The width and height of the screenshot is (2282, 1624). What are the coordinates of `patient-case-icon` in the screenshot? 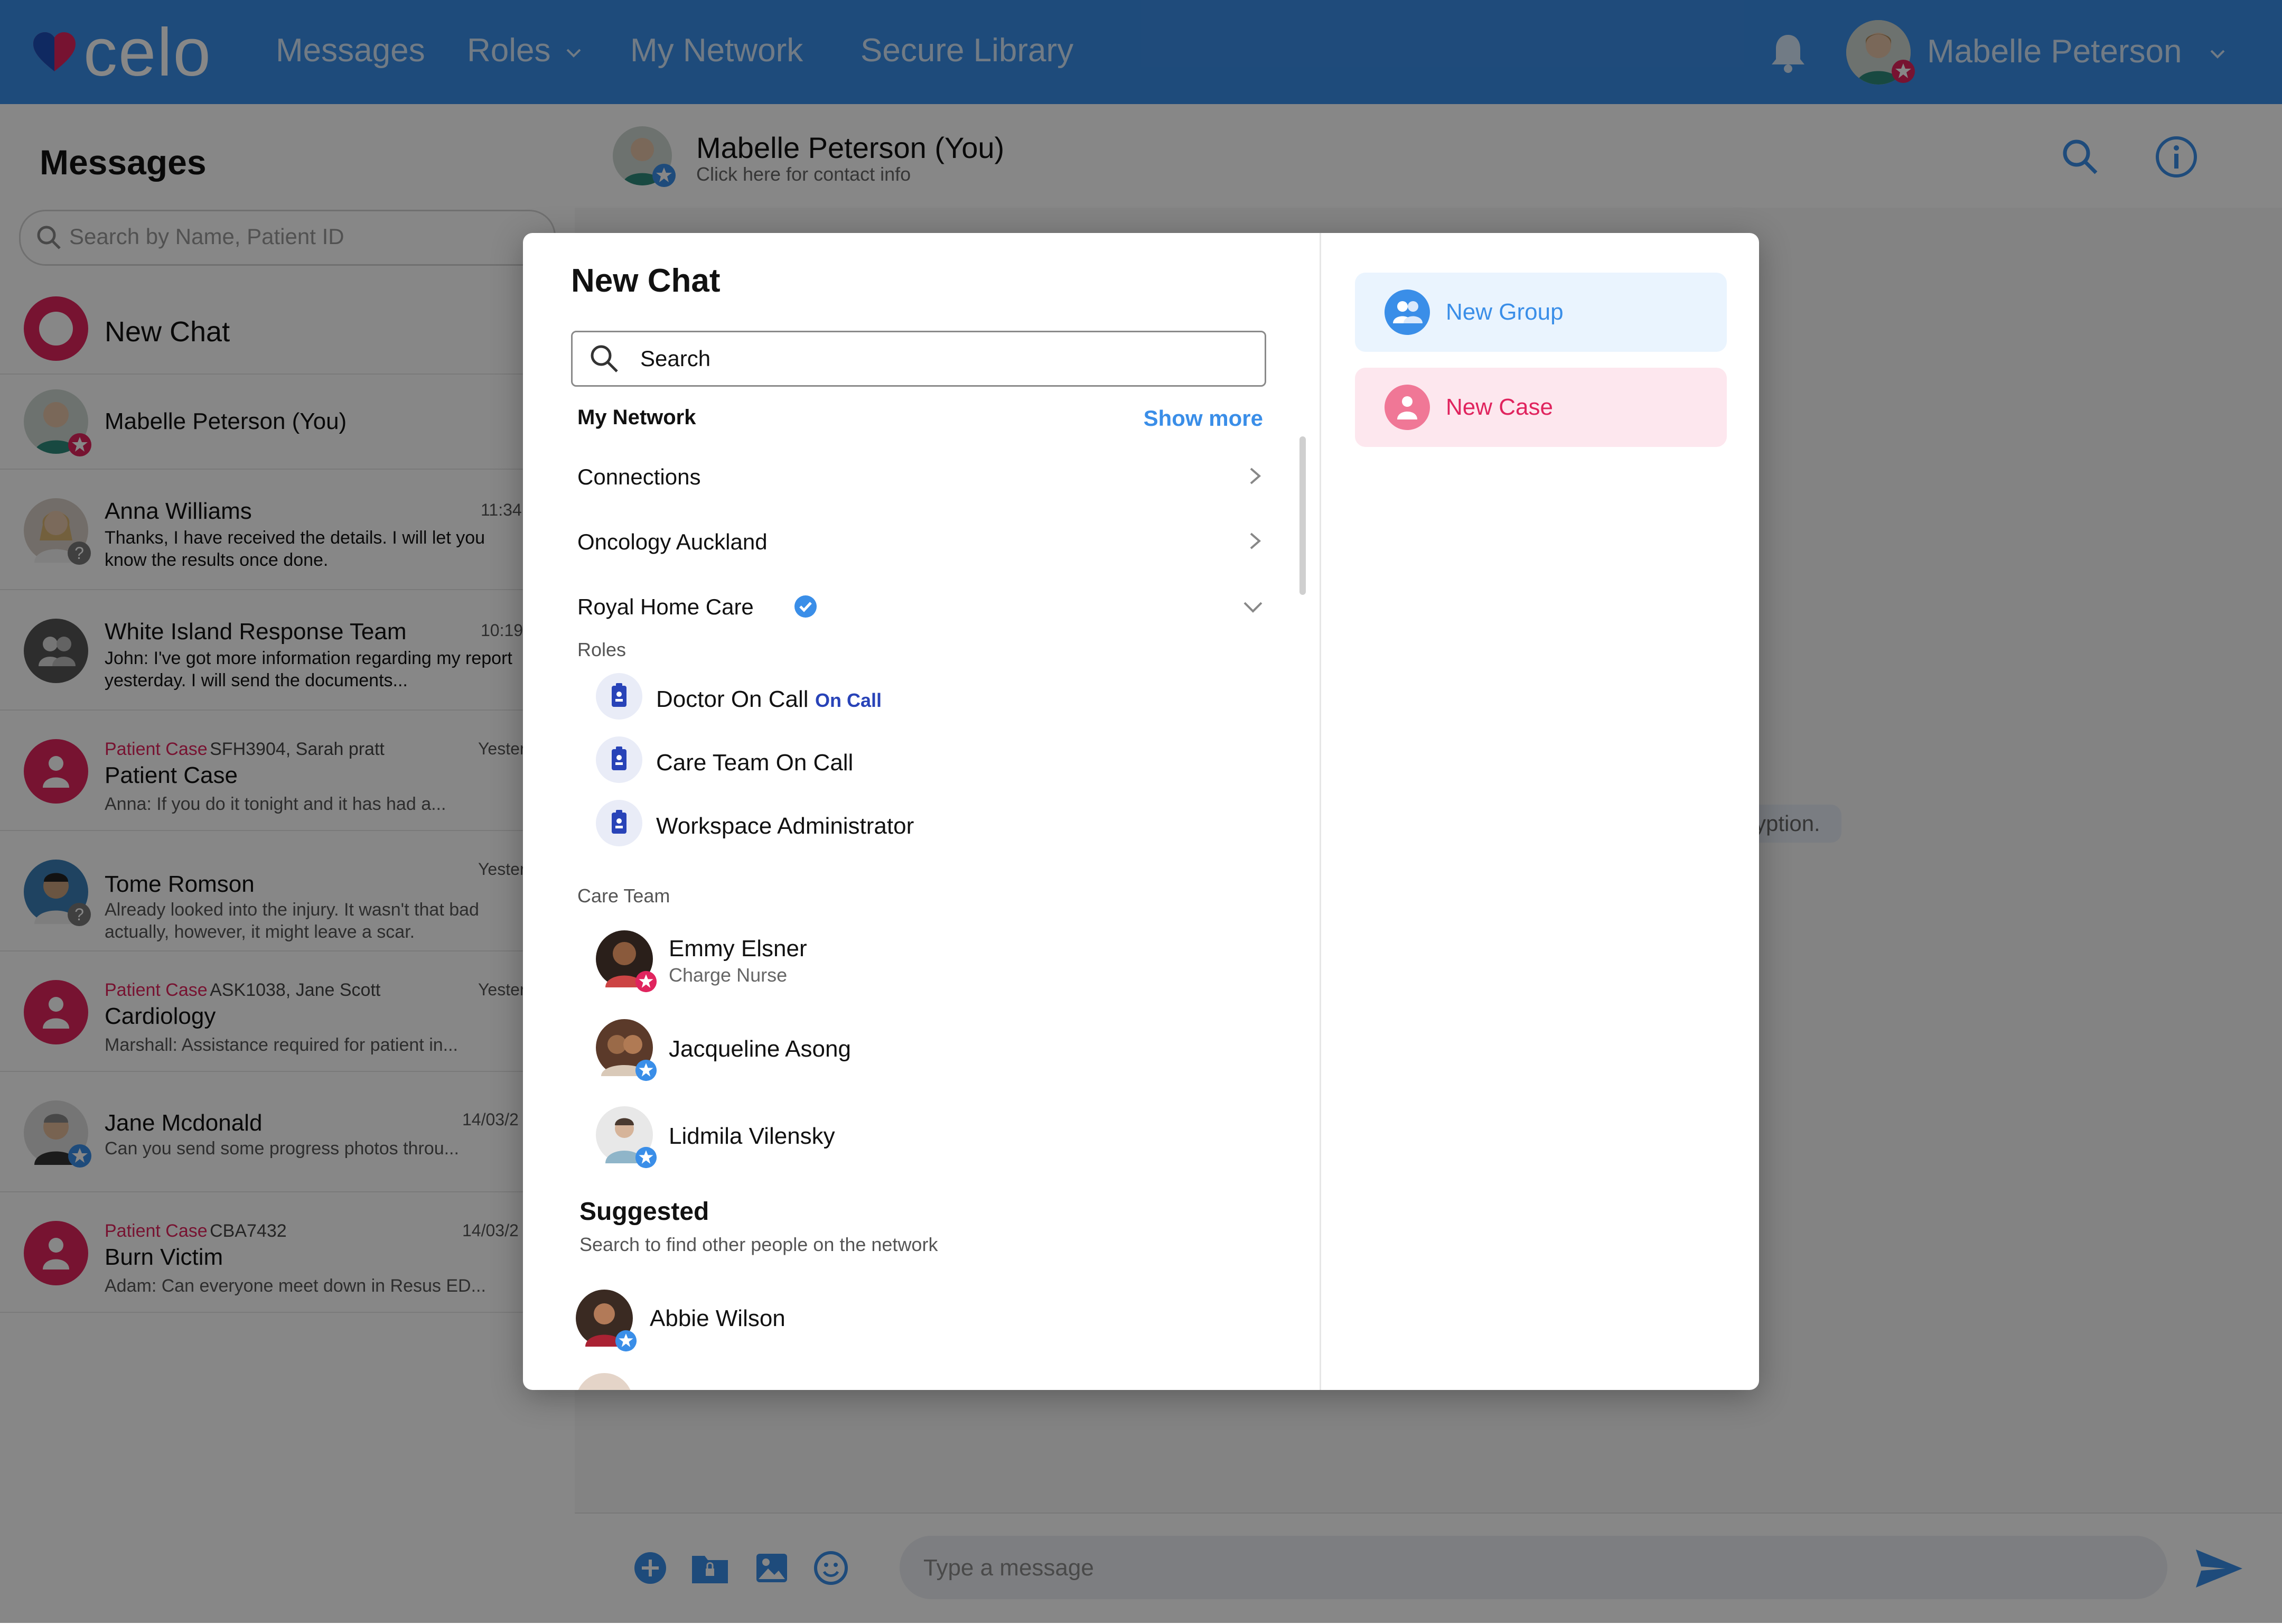 It's located at (1407, 407).